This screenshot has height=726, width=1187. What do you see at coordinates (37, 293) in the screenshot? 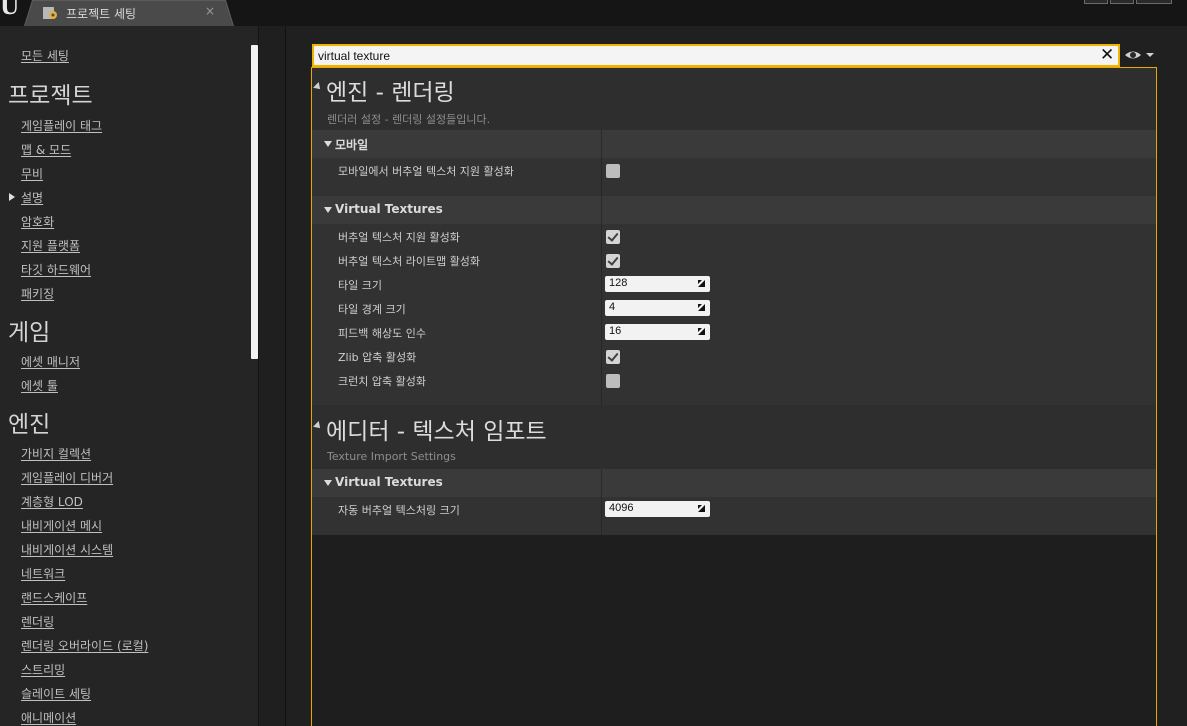
I see `sidebar-item-packaging: 패키징` at bounding box center [37, 293].